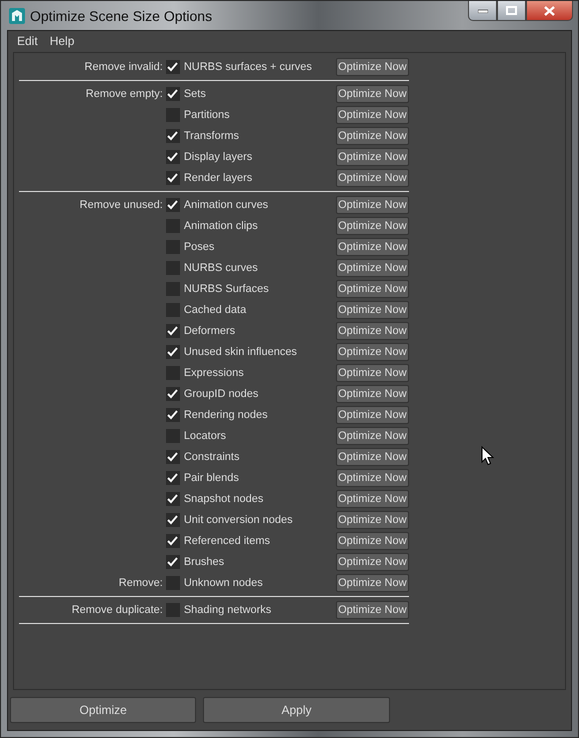 The image size is (579, 738). Describe the element at coordinates (221, 226) in the screenshot. I see `checkbox-label: Animation clips` at that location.